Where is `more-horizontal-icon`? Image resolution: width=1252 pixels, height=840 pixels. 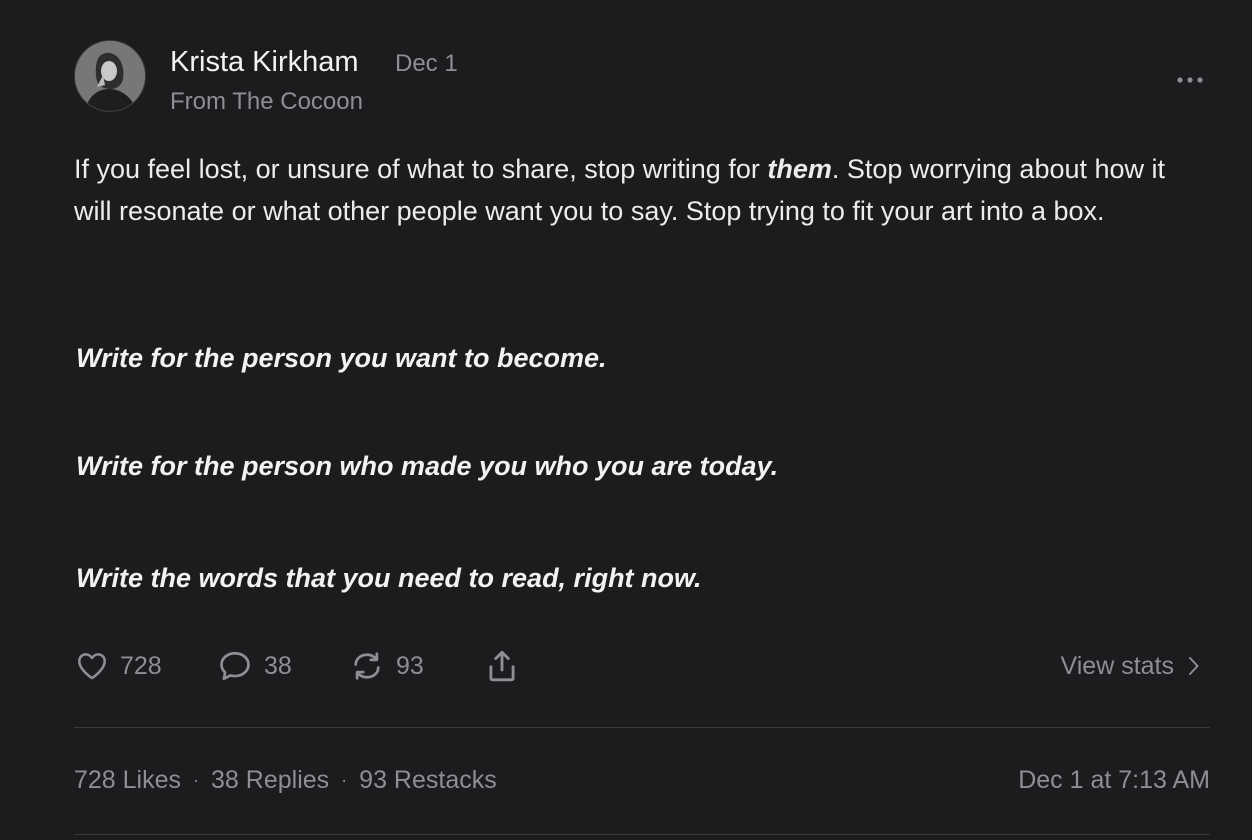 more-horizontal-icon is located at coordinates (1190, 80).